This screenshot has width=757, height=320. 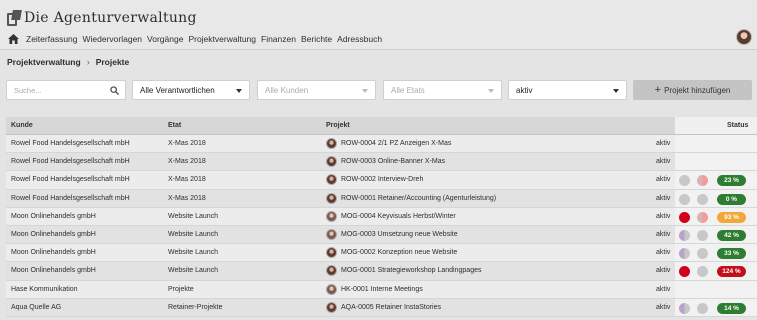 What do you see at coordinates (174, 125) in the screenshot?
I see `header-etat: Etat` at bounding box center [174, 125].